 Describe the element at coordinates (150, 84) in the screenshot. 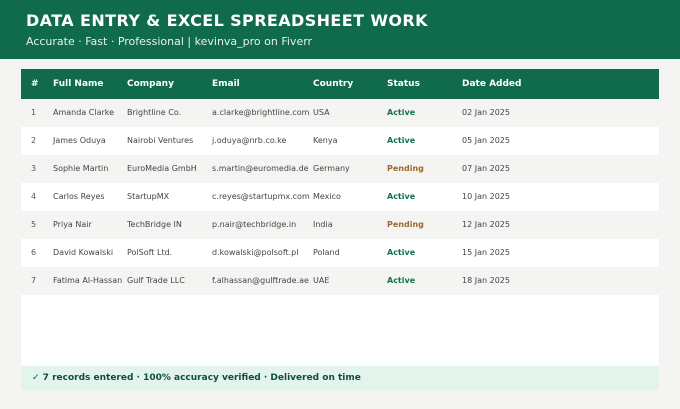

I see `column-header-company: Company` at that location.